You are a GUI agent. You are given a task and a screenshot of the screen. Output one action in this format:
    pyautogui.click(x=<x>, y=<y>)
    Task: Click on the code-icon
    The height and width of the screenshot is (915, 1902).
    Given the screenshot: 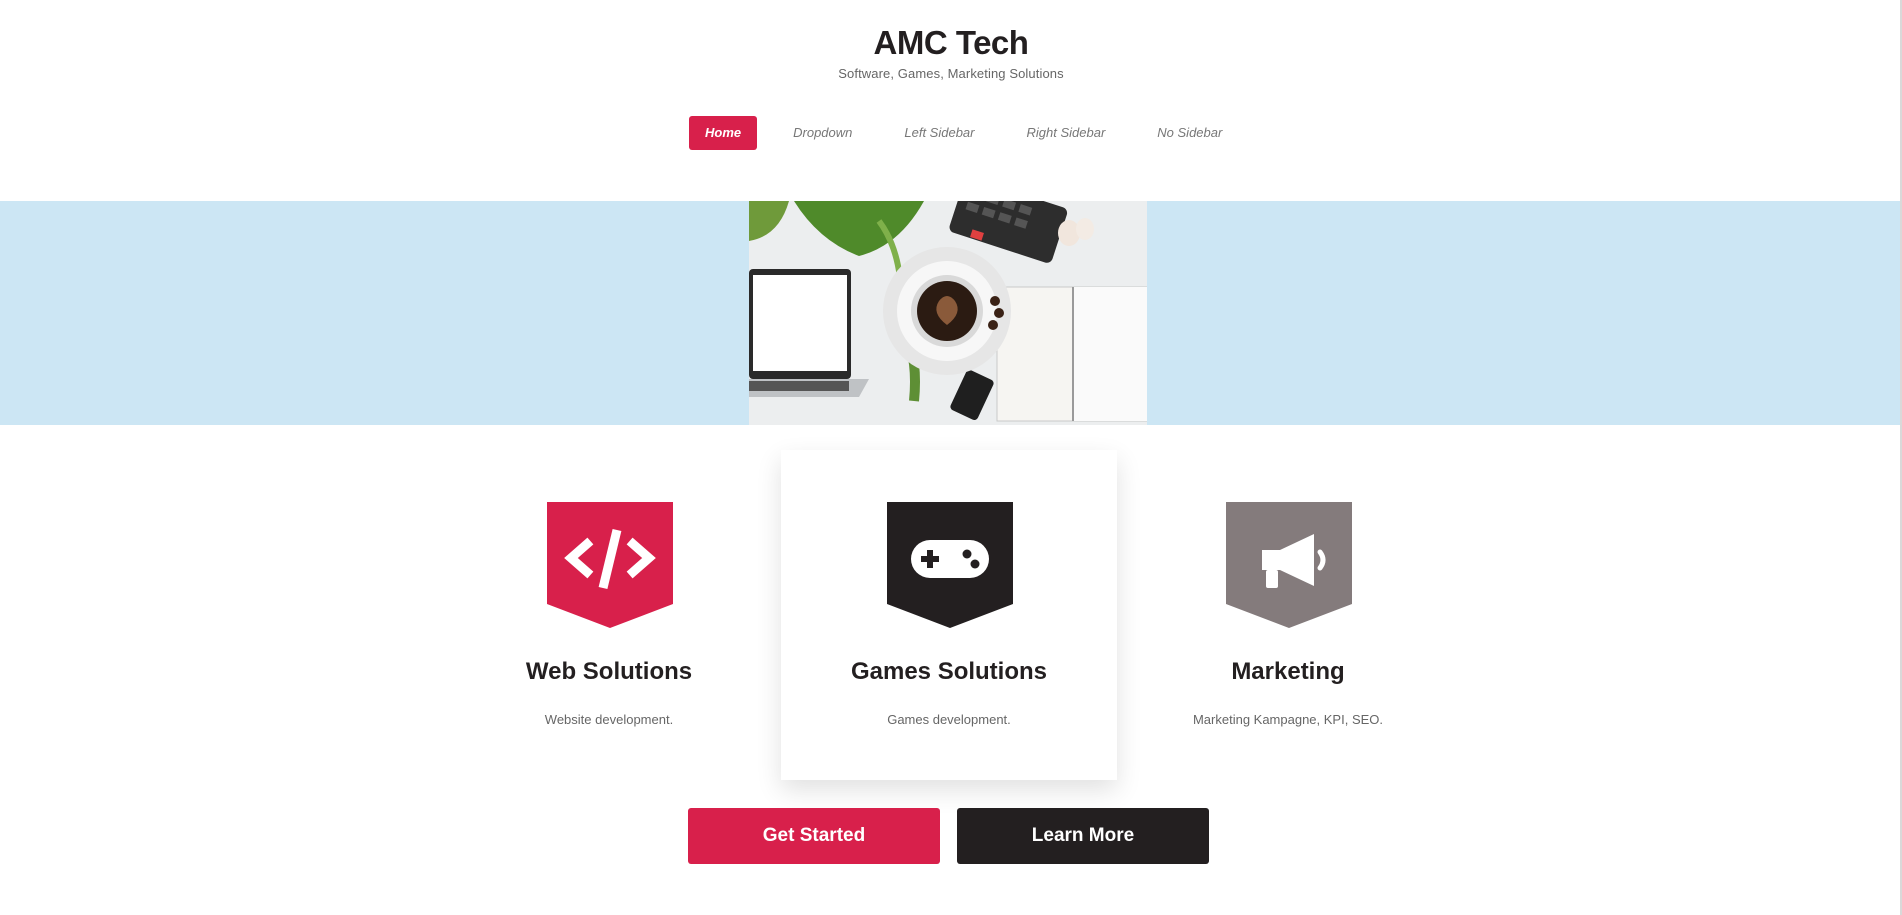 What is the action you would take?
    pyautogui.click(x=610, y=565)
    